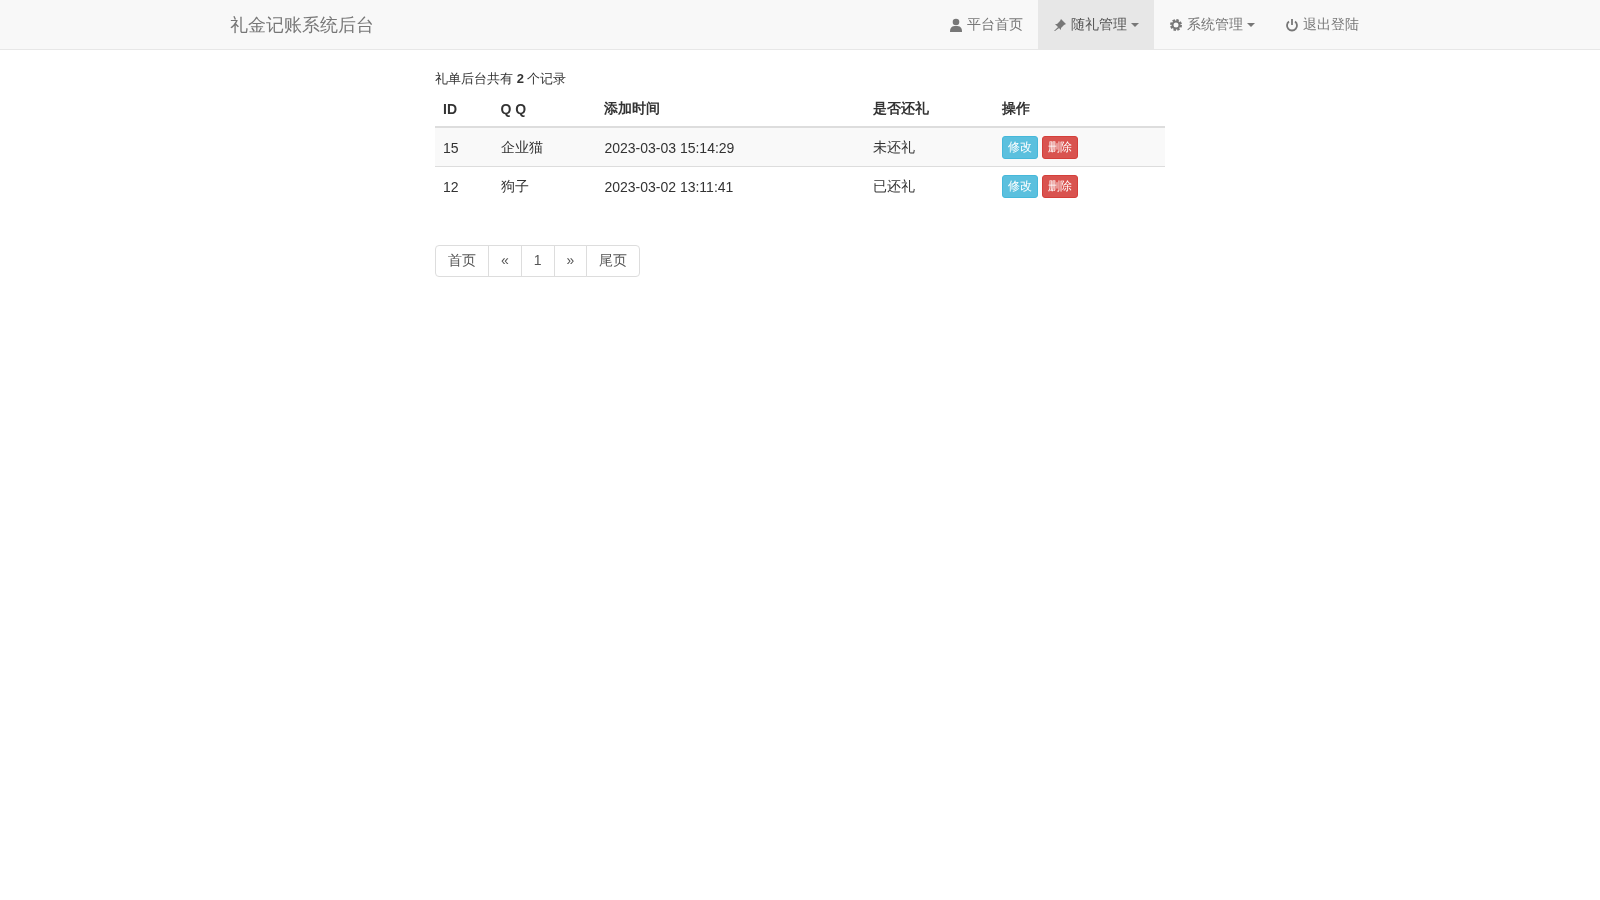  I want to click on pushpin-icon, so click(1060, 24).